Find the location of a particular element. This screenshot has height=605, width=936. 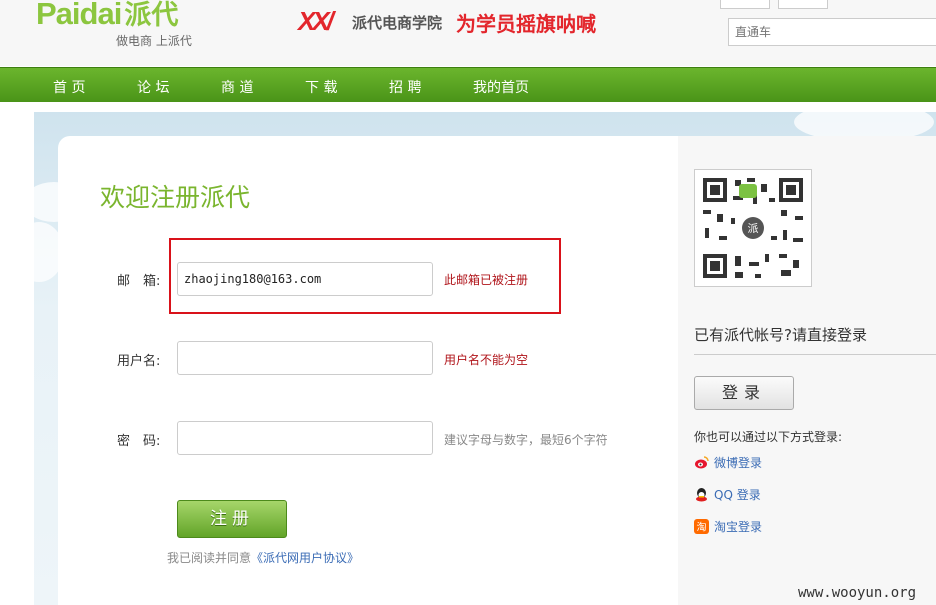

search-input is located at coordinates (832, 32).